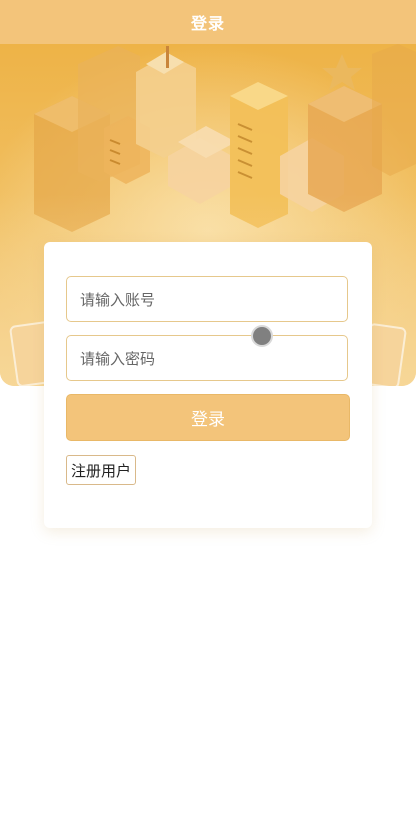  Describe the element at coordinates (118, 299) in the screenshot. I see `account-placeholder: 请输入账号` at that location.